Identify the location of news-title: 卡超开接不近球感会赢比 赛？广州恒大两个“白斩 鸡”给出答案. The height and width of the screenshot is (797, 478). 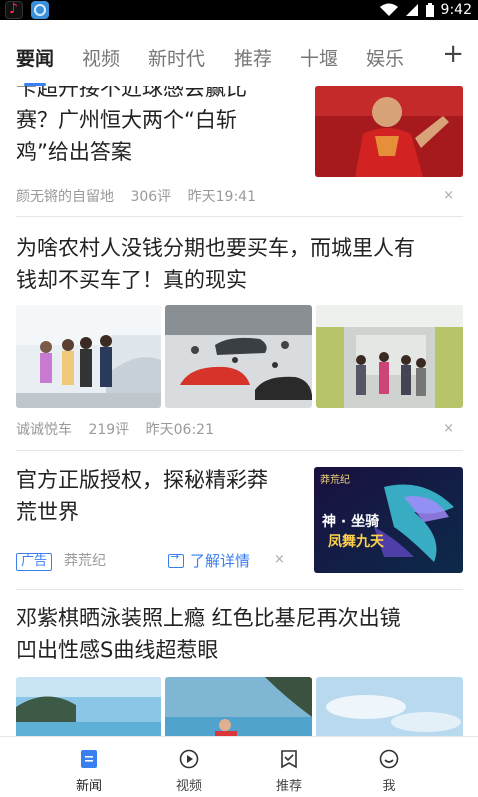
(131, 125).